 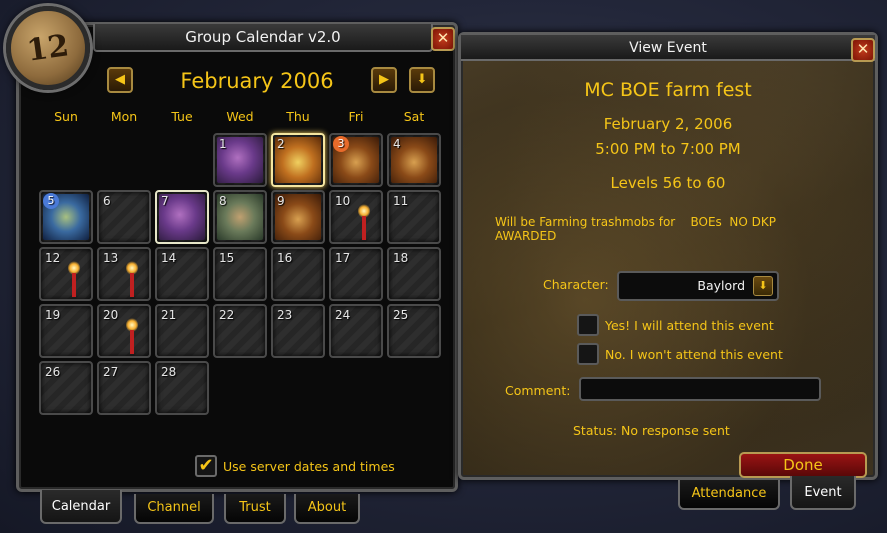 What do you see at coordinates (823, 493) in the screenshot?
I see `tab-event: Event` at bounding box center [823, 493].